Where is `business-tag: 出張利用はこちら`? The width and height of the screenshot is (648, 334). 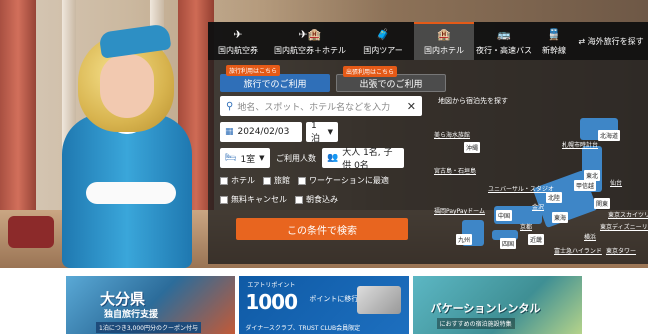
business-tag: 出張利用はこちら is located at coordinates (370, 71).